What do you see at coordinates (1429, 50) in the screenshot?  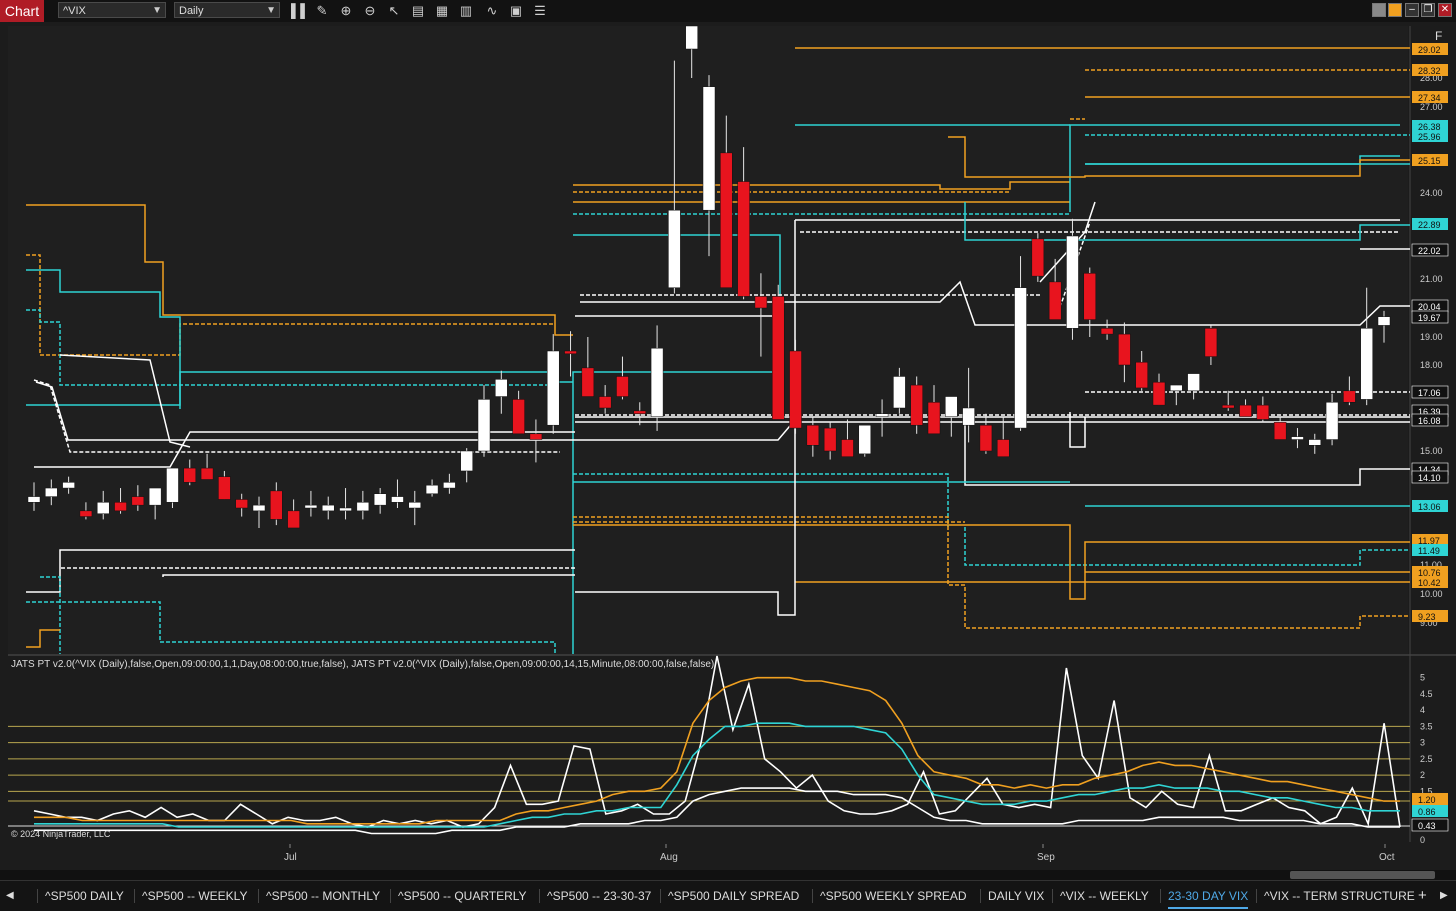 I see `price-label-text: 29.02` at bounding box center [1429, 50].